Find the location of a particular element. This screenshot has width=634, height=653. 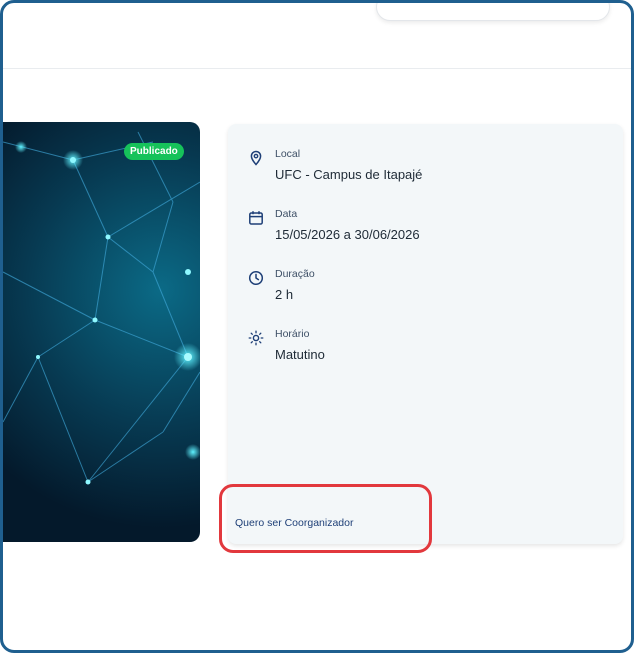

header-divider is located at coordinates (317, 68).